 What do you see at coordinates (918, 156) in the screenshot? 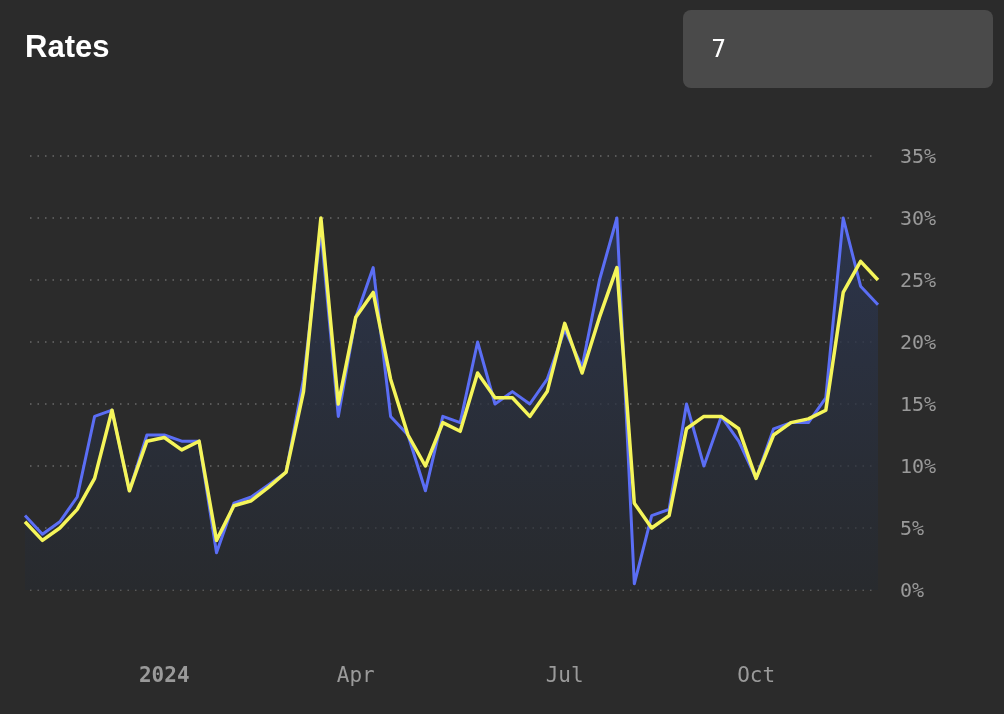
I see `axis-label: 35%` at bounding box center [918, 156].